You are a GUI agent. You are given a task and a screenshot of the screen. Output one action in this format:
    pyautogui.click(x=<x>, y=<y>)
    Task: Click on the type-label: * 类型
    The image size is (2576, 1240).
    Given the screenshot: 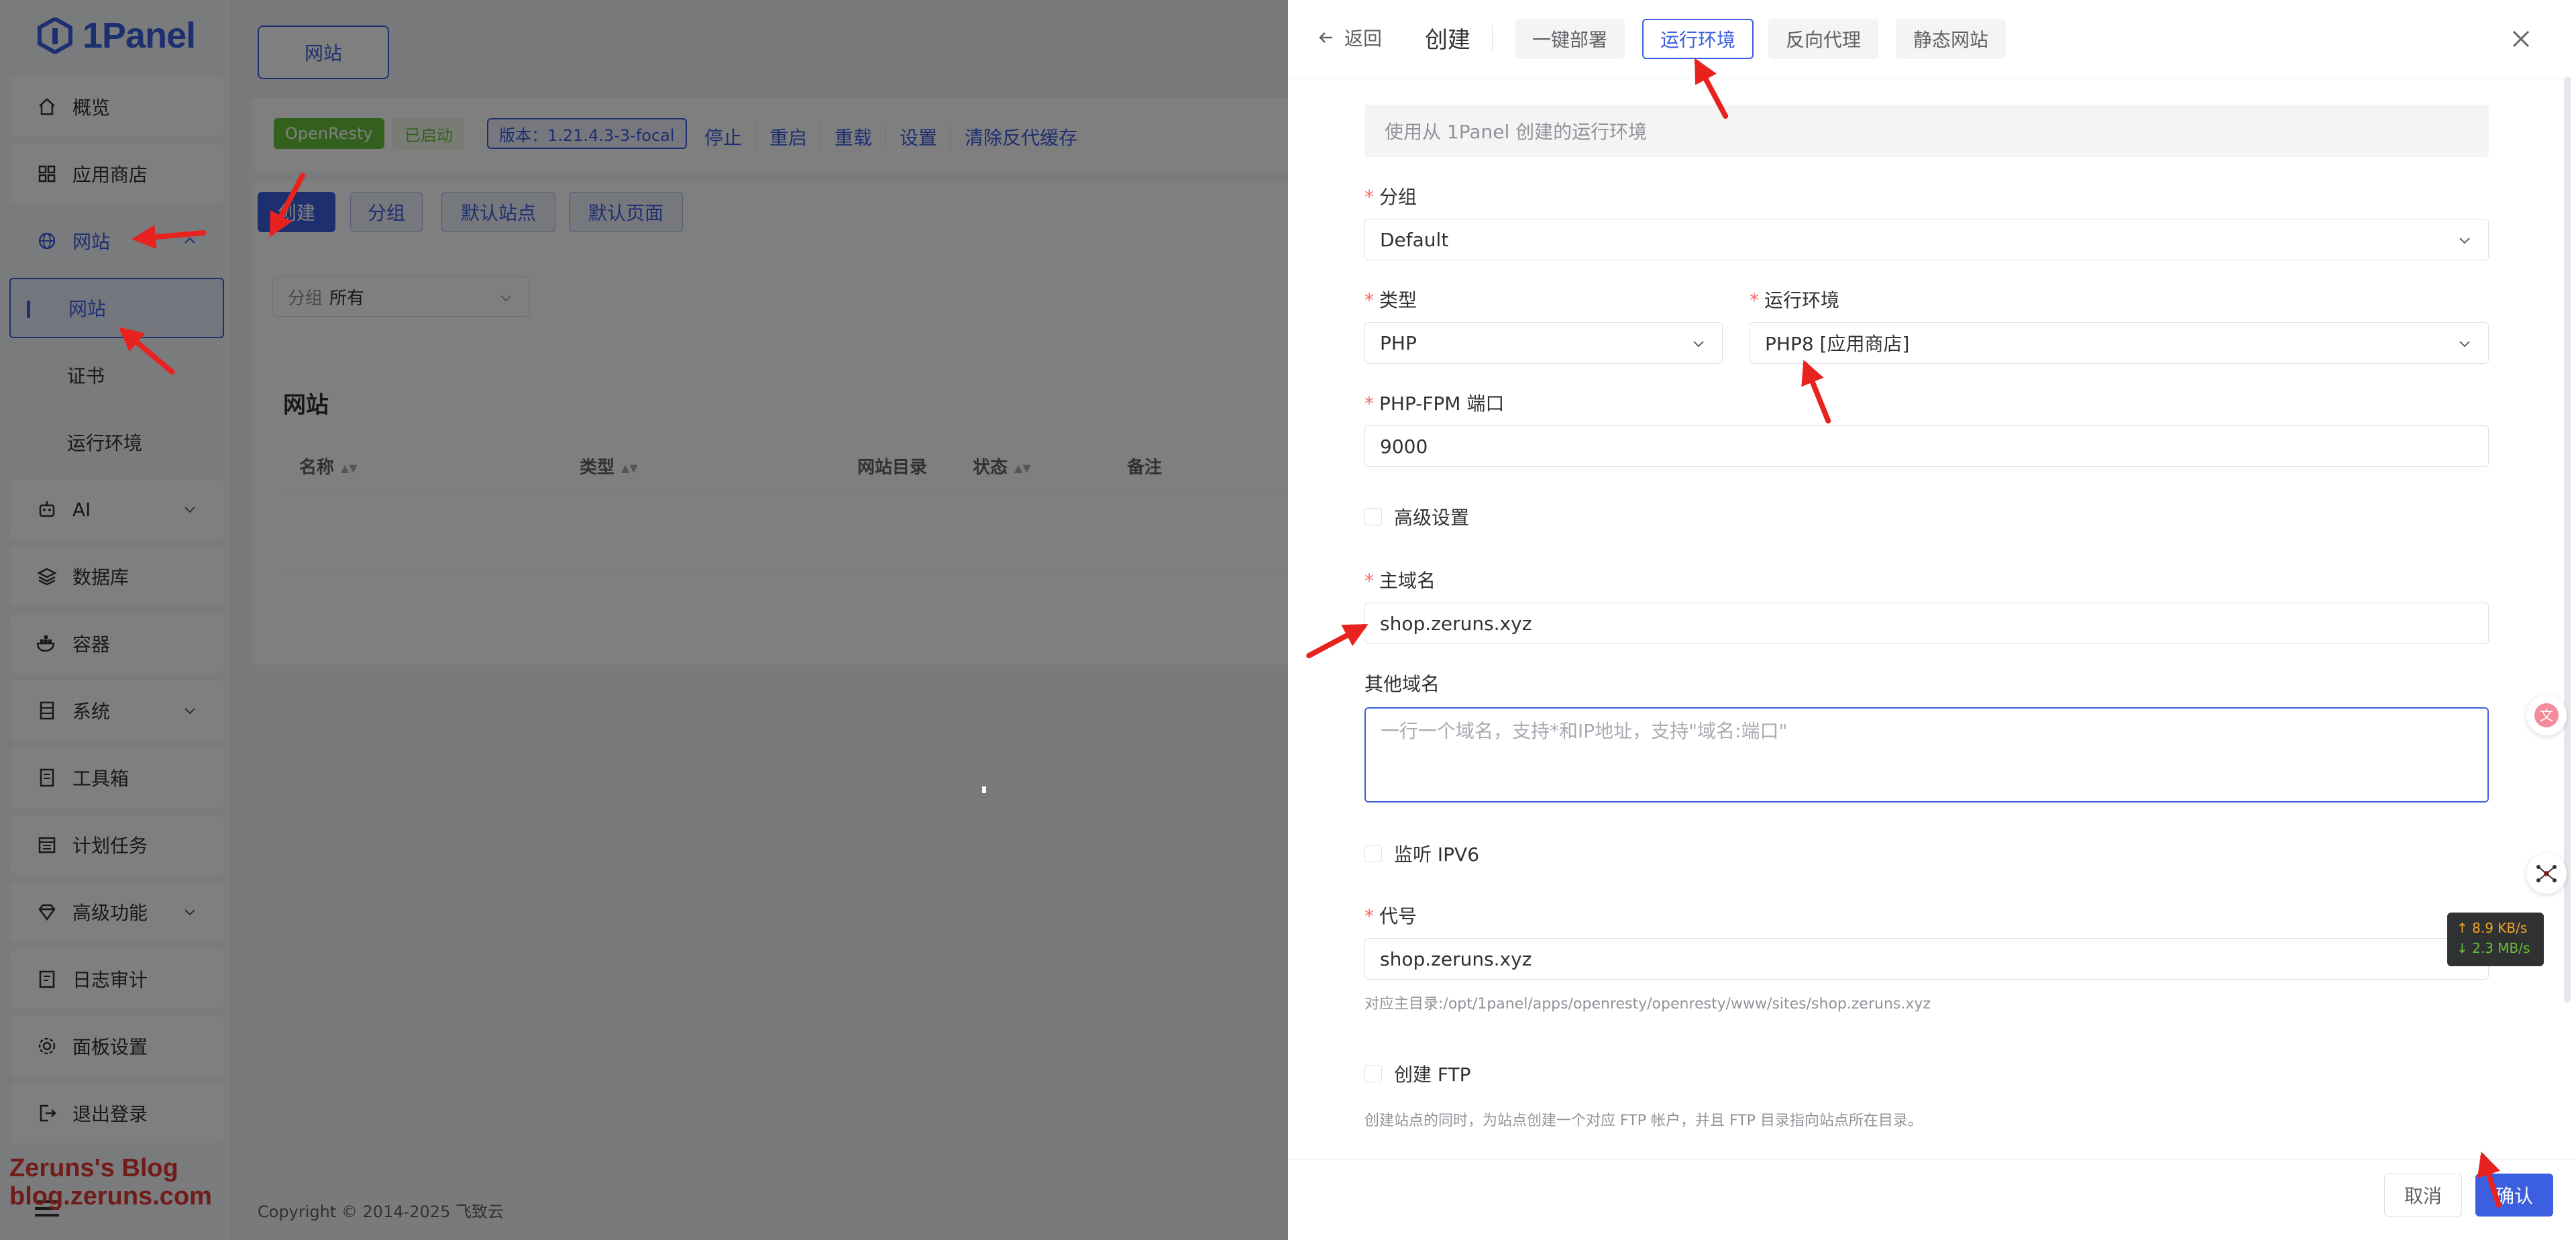 What is the action you would take?
    pyautogui.click(x=1390, y=300)
    